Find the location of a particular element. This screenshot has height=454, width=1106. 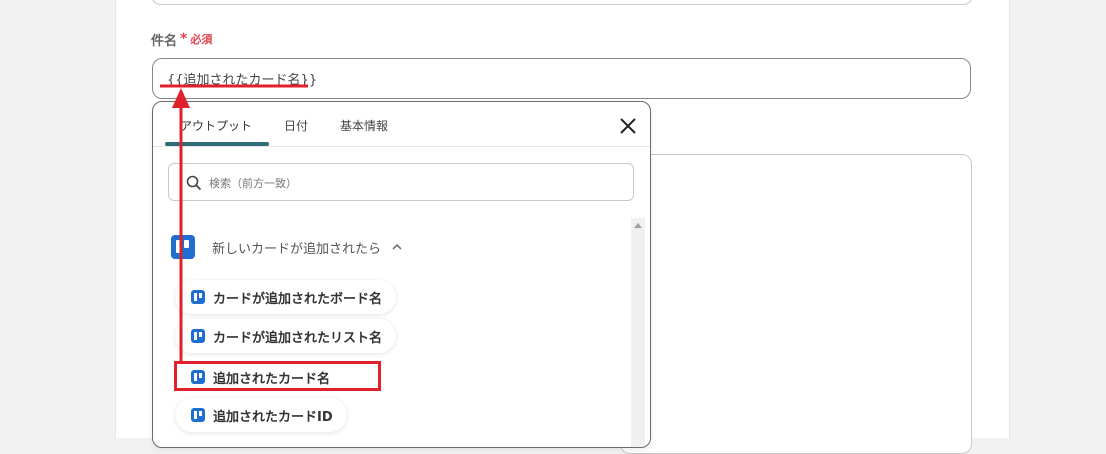

list-item-card-id: 追加されたカードID is located at coordinates (261, 415).